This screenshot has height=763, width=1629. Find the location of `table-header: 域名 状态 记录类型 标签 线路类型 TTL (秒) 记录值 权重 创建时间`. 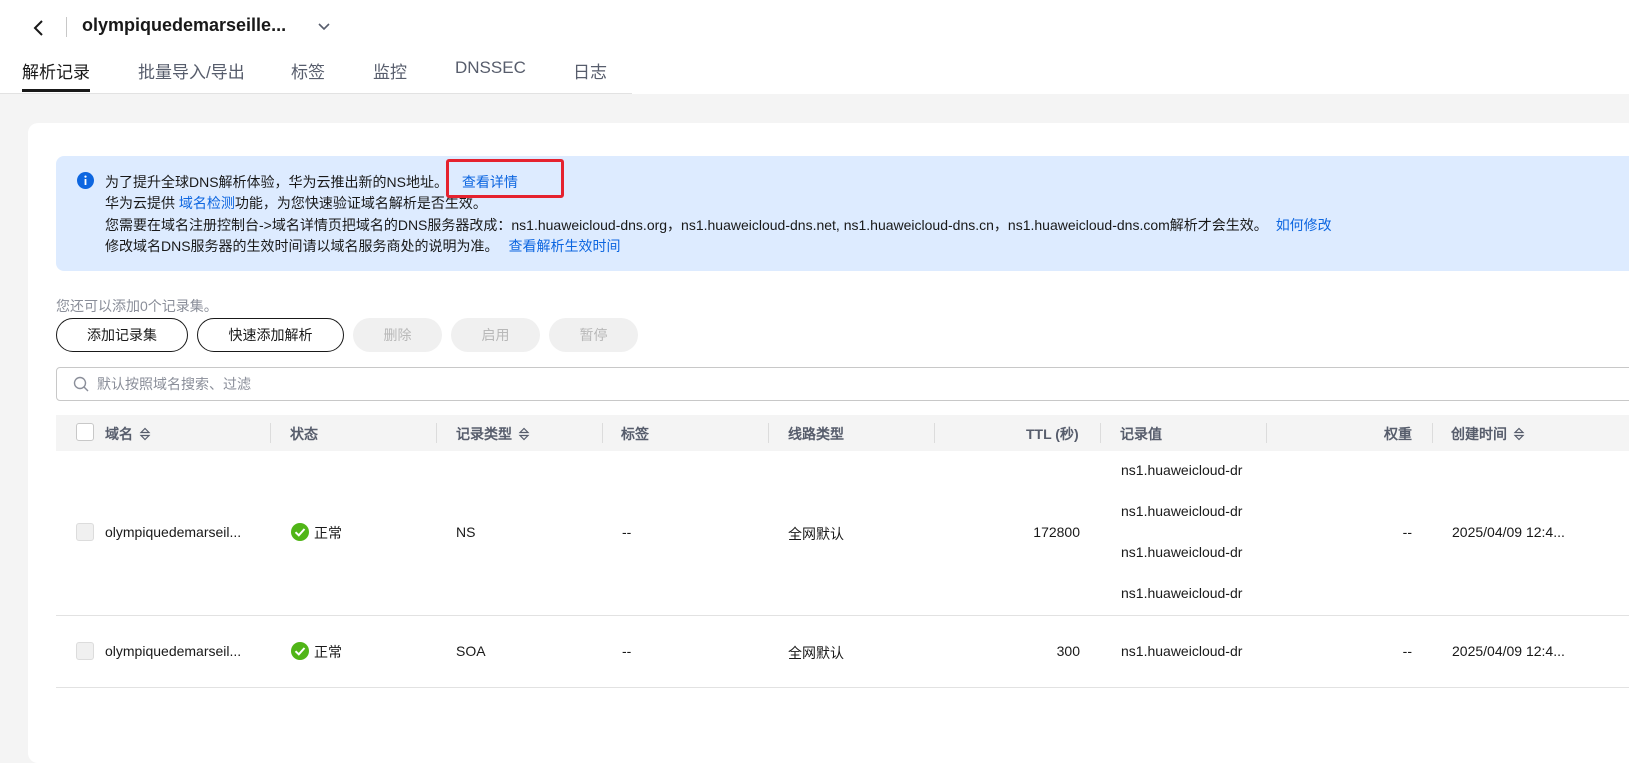

table-header: 域名 状态 记录类型 标签 线路类型 TTL (秒) 记录值 权重 创建时间 is located at coordinates (842, 433).